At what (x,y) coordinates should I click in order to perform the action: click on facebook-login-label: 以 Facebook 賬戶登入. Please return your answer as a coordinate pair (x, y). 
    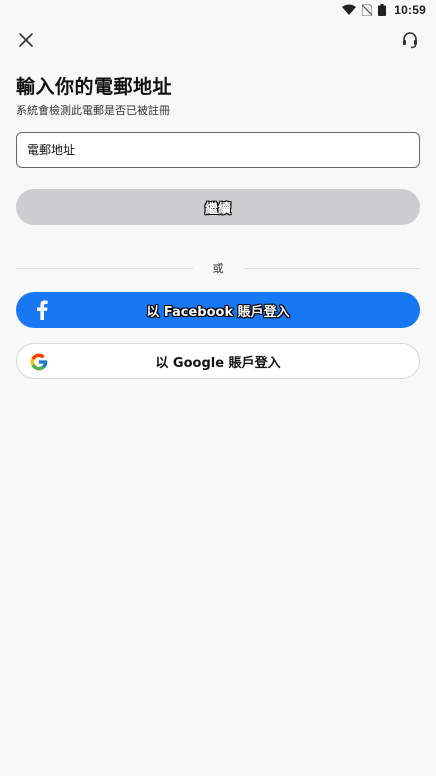
    Looking at the image, I should click on (218, 312).